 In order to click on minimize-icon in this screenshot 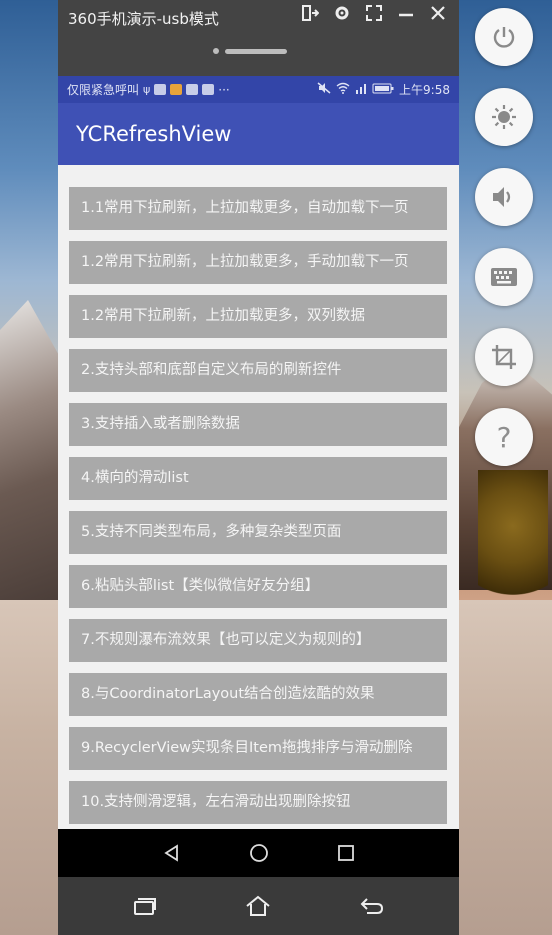, I will do `click(406, 16)`.